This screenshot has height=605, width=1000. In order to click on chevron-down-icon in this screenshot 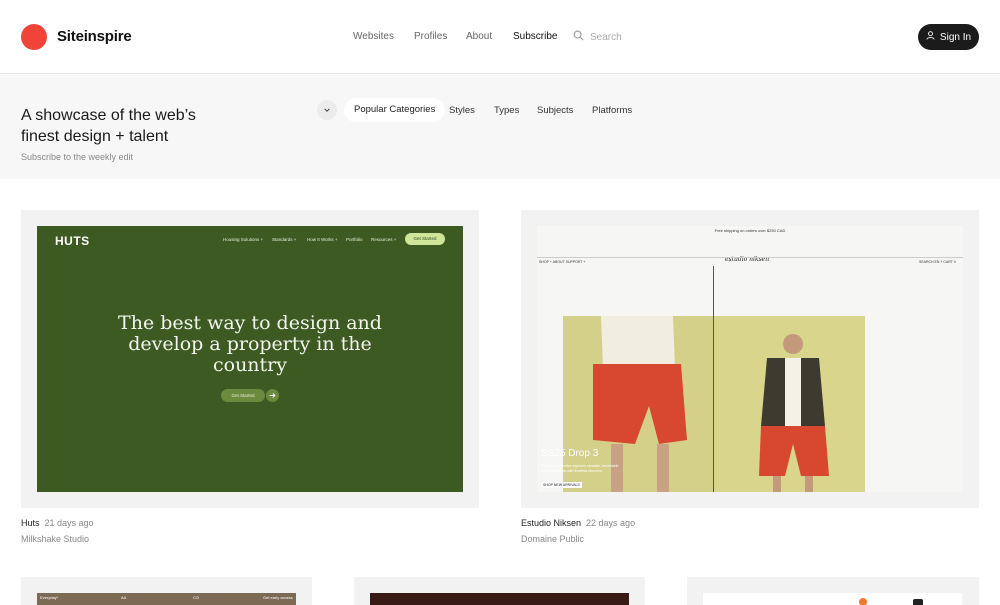, I will do `click(327, 110)`.